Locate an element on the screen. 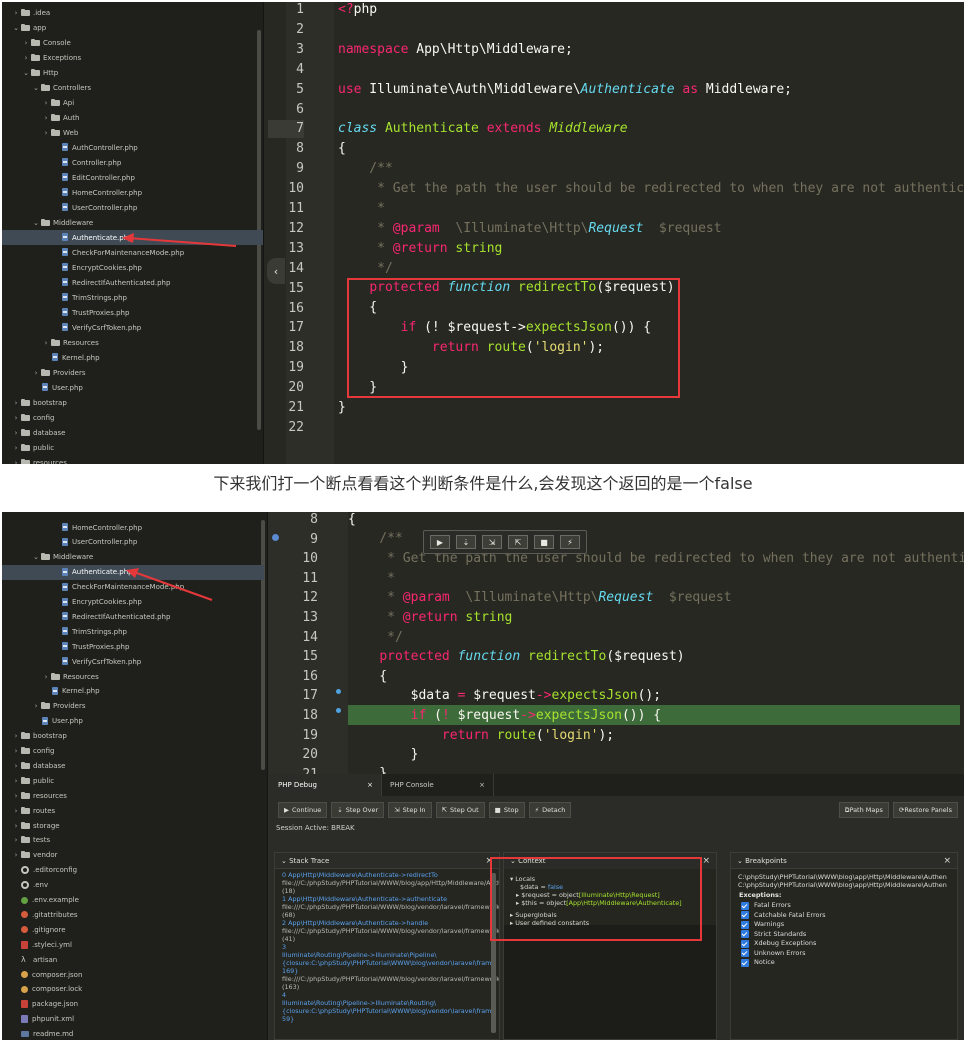  line-number: 9 is located at coordinates (286, 169).